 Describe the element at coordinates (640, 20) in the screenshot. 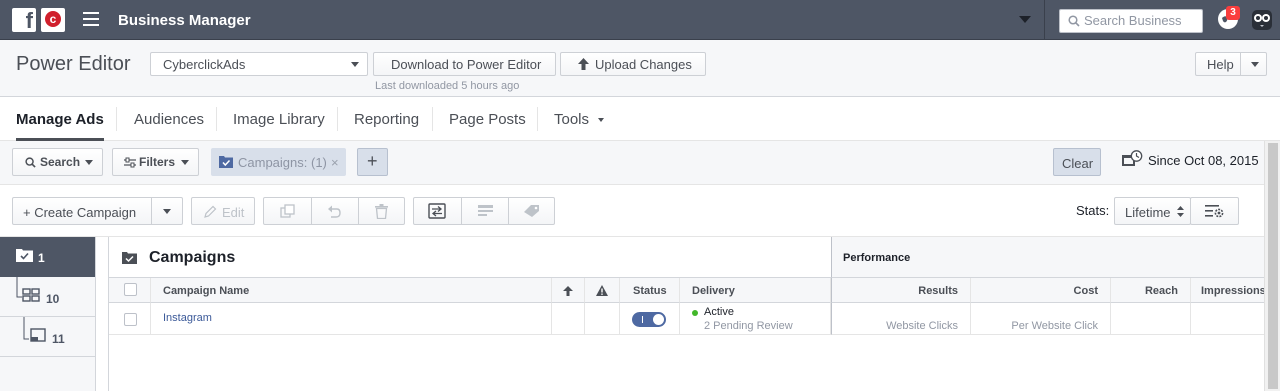

I see `top-bar: f c Business Manager 3` at that location.